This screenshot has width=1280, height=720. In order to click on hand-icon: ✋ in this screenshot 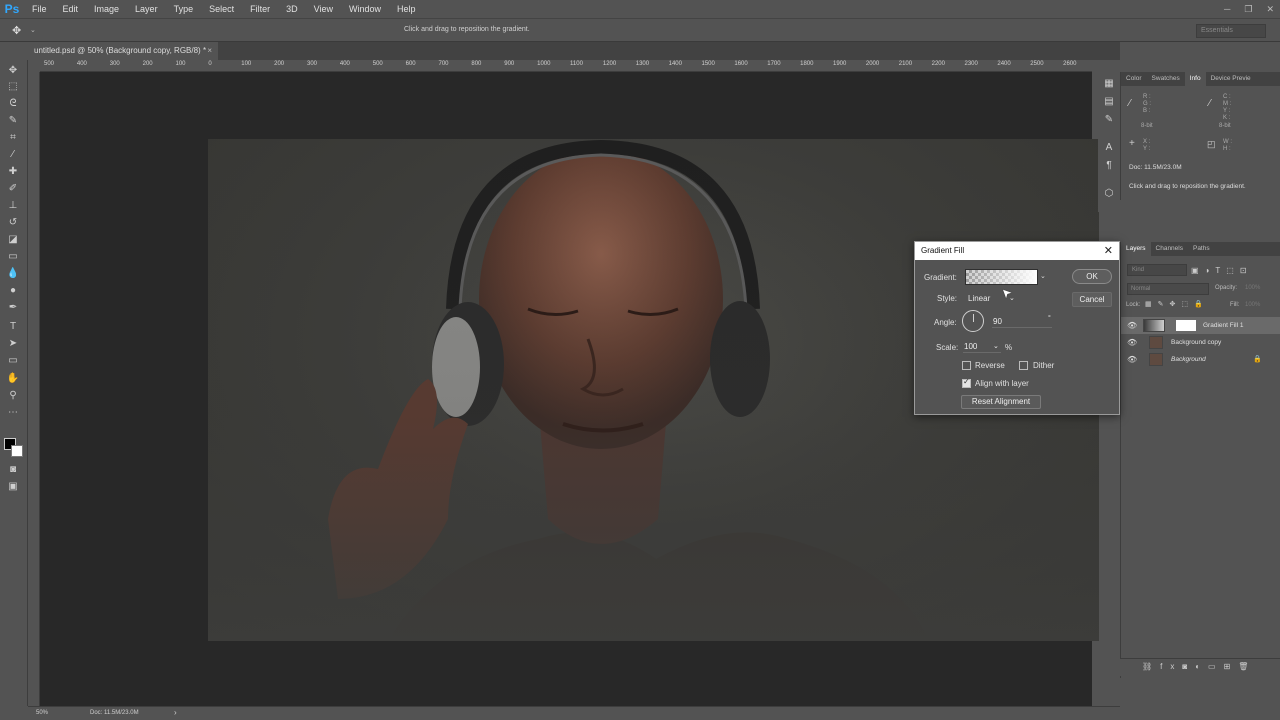, I will do `click(13, 379)`.